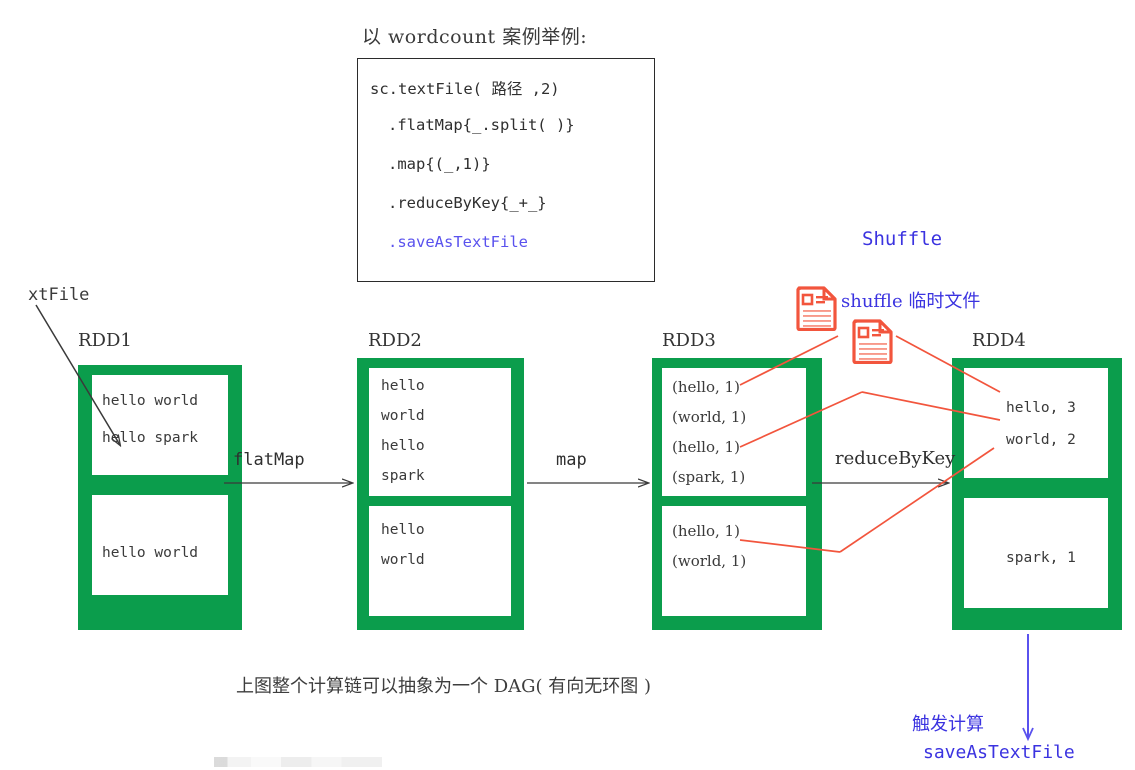 The height and width of the screenshot is (770, 1135). Describe the element at coordinates (999, 340) in the screenshot. I see `rdd4-label: RDD4` at that location.